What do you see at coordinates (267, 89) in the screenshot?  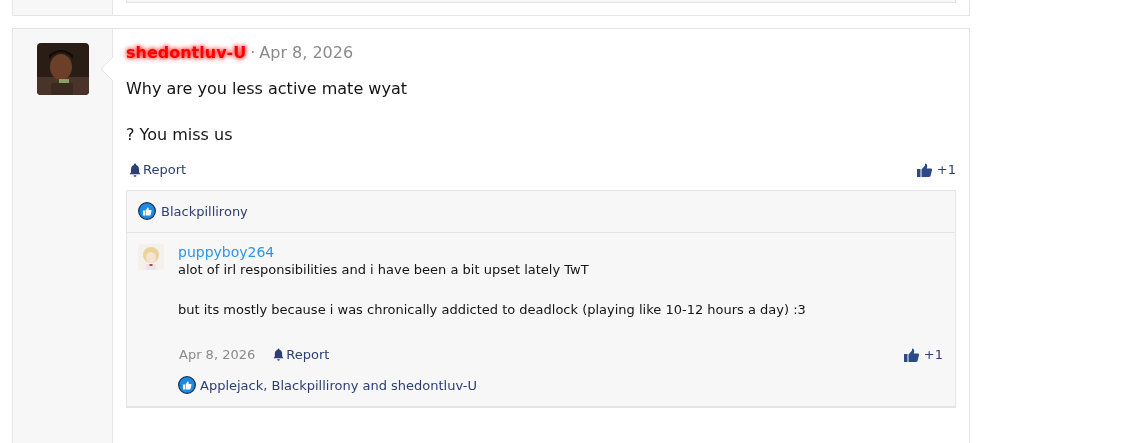 I see `post-text: Why are you less active mate wyat` at bounding box center [267, 89].